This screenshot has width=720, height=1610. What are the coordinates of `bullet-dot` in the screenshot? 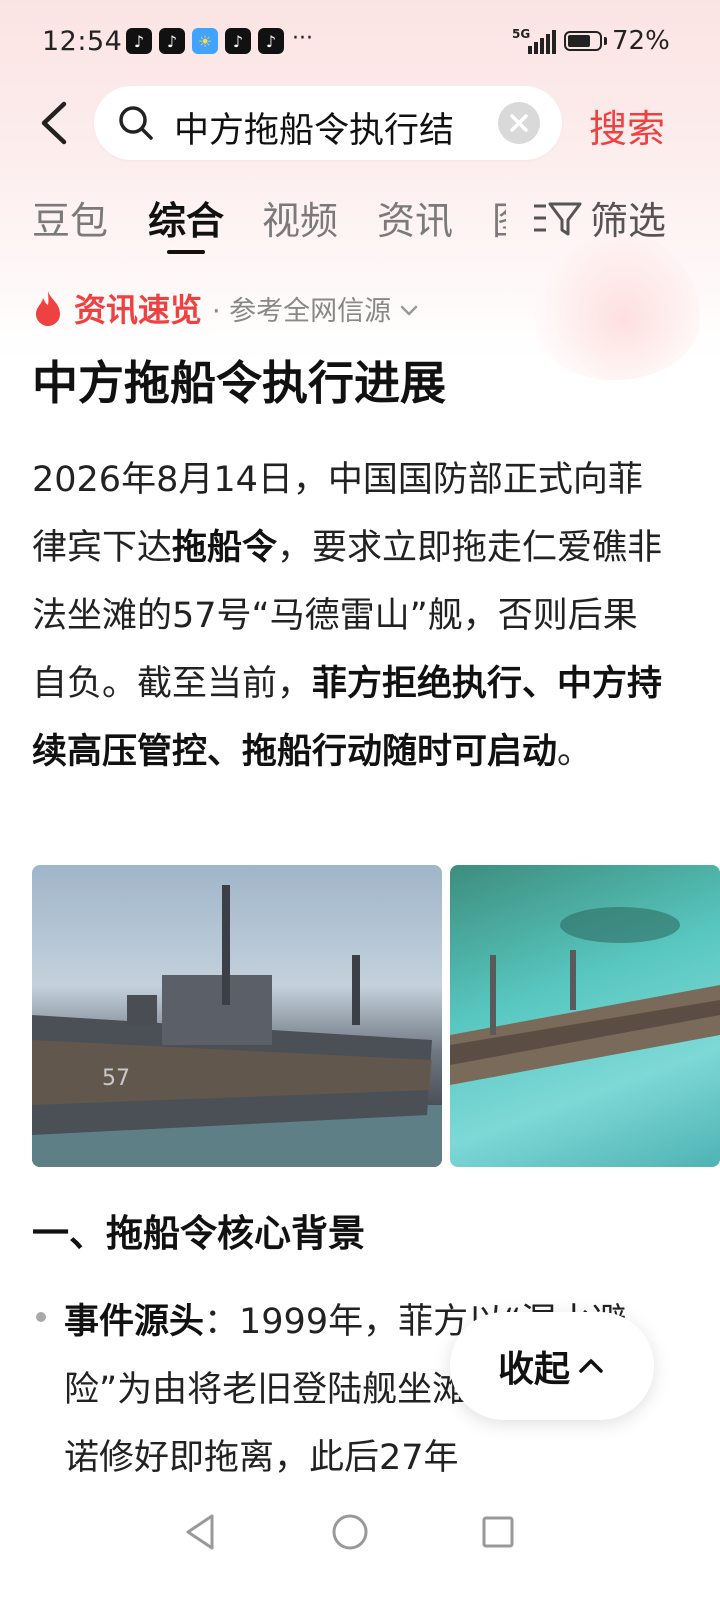 It's located at (41, 1317).